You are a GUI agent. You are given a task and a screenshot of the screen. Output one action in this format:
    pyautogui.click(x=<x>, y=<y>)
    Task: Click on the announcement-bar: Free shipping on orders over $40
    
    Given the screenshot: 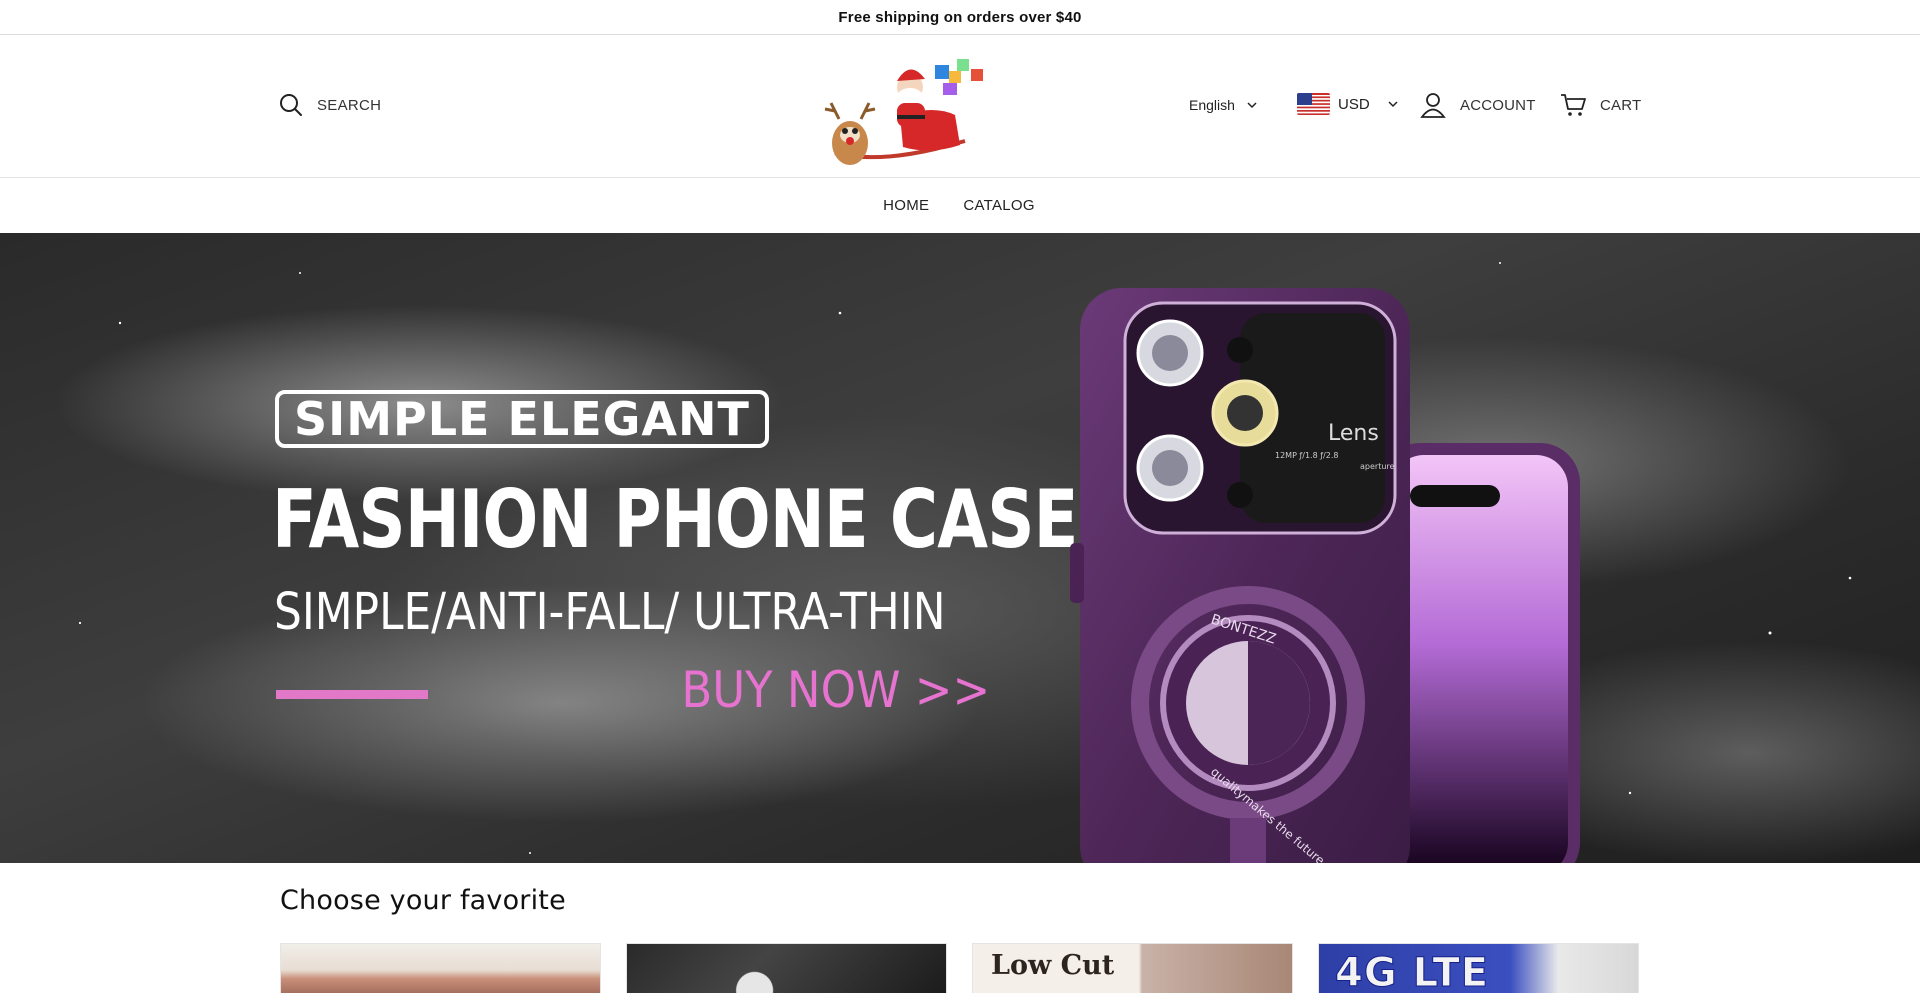 What is the action you would take?
    pyautogui.click(x=960, y=17)
    